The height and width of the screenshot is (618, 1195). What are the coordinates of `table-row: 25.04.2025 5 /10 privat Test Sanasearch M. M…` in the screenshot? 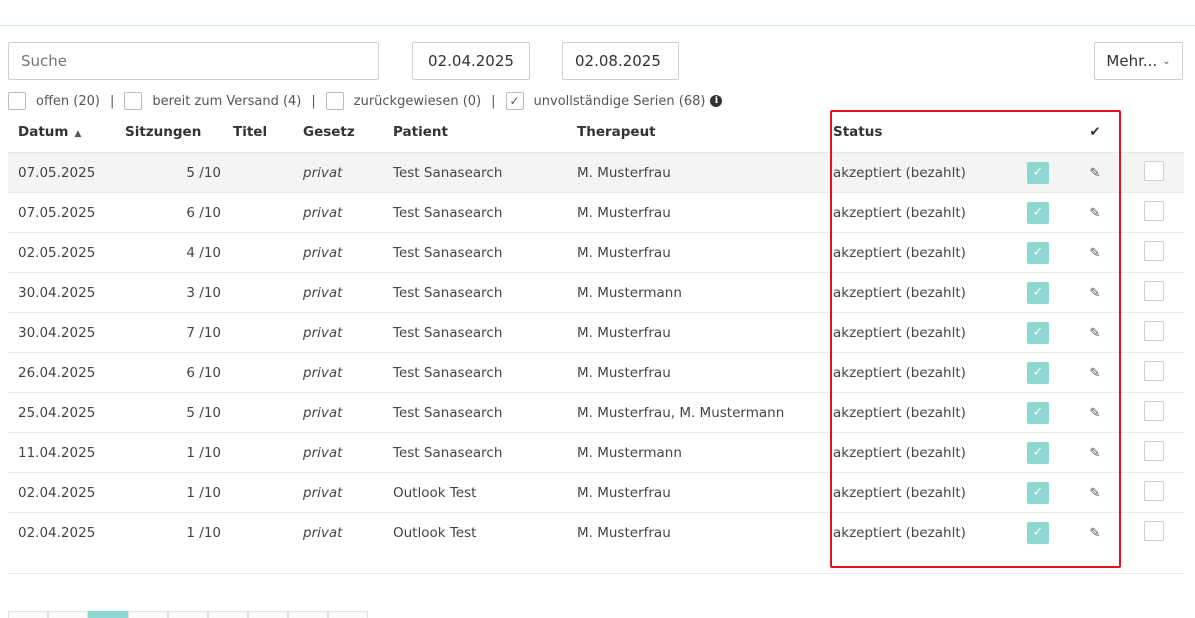 It's located at (596, 412).